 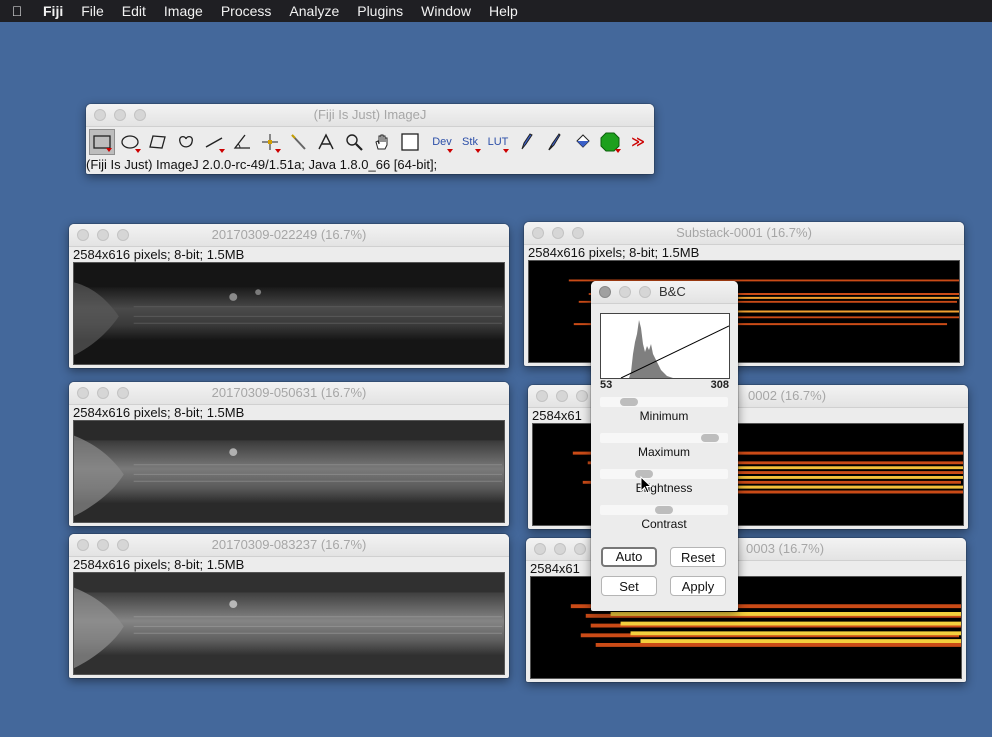 I want to click on rectangle-tool, so click(x=102, y=142).